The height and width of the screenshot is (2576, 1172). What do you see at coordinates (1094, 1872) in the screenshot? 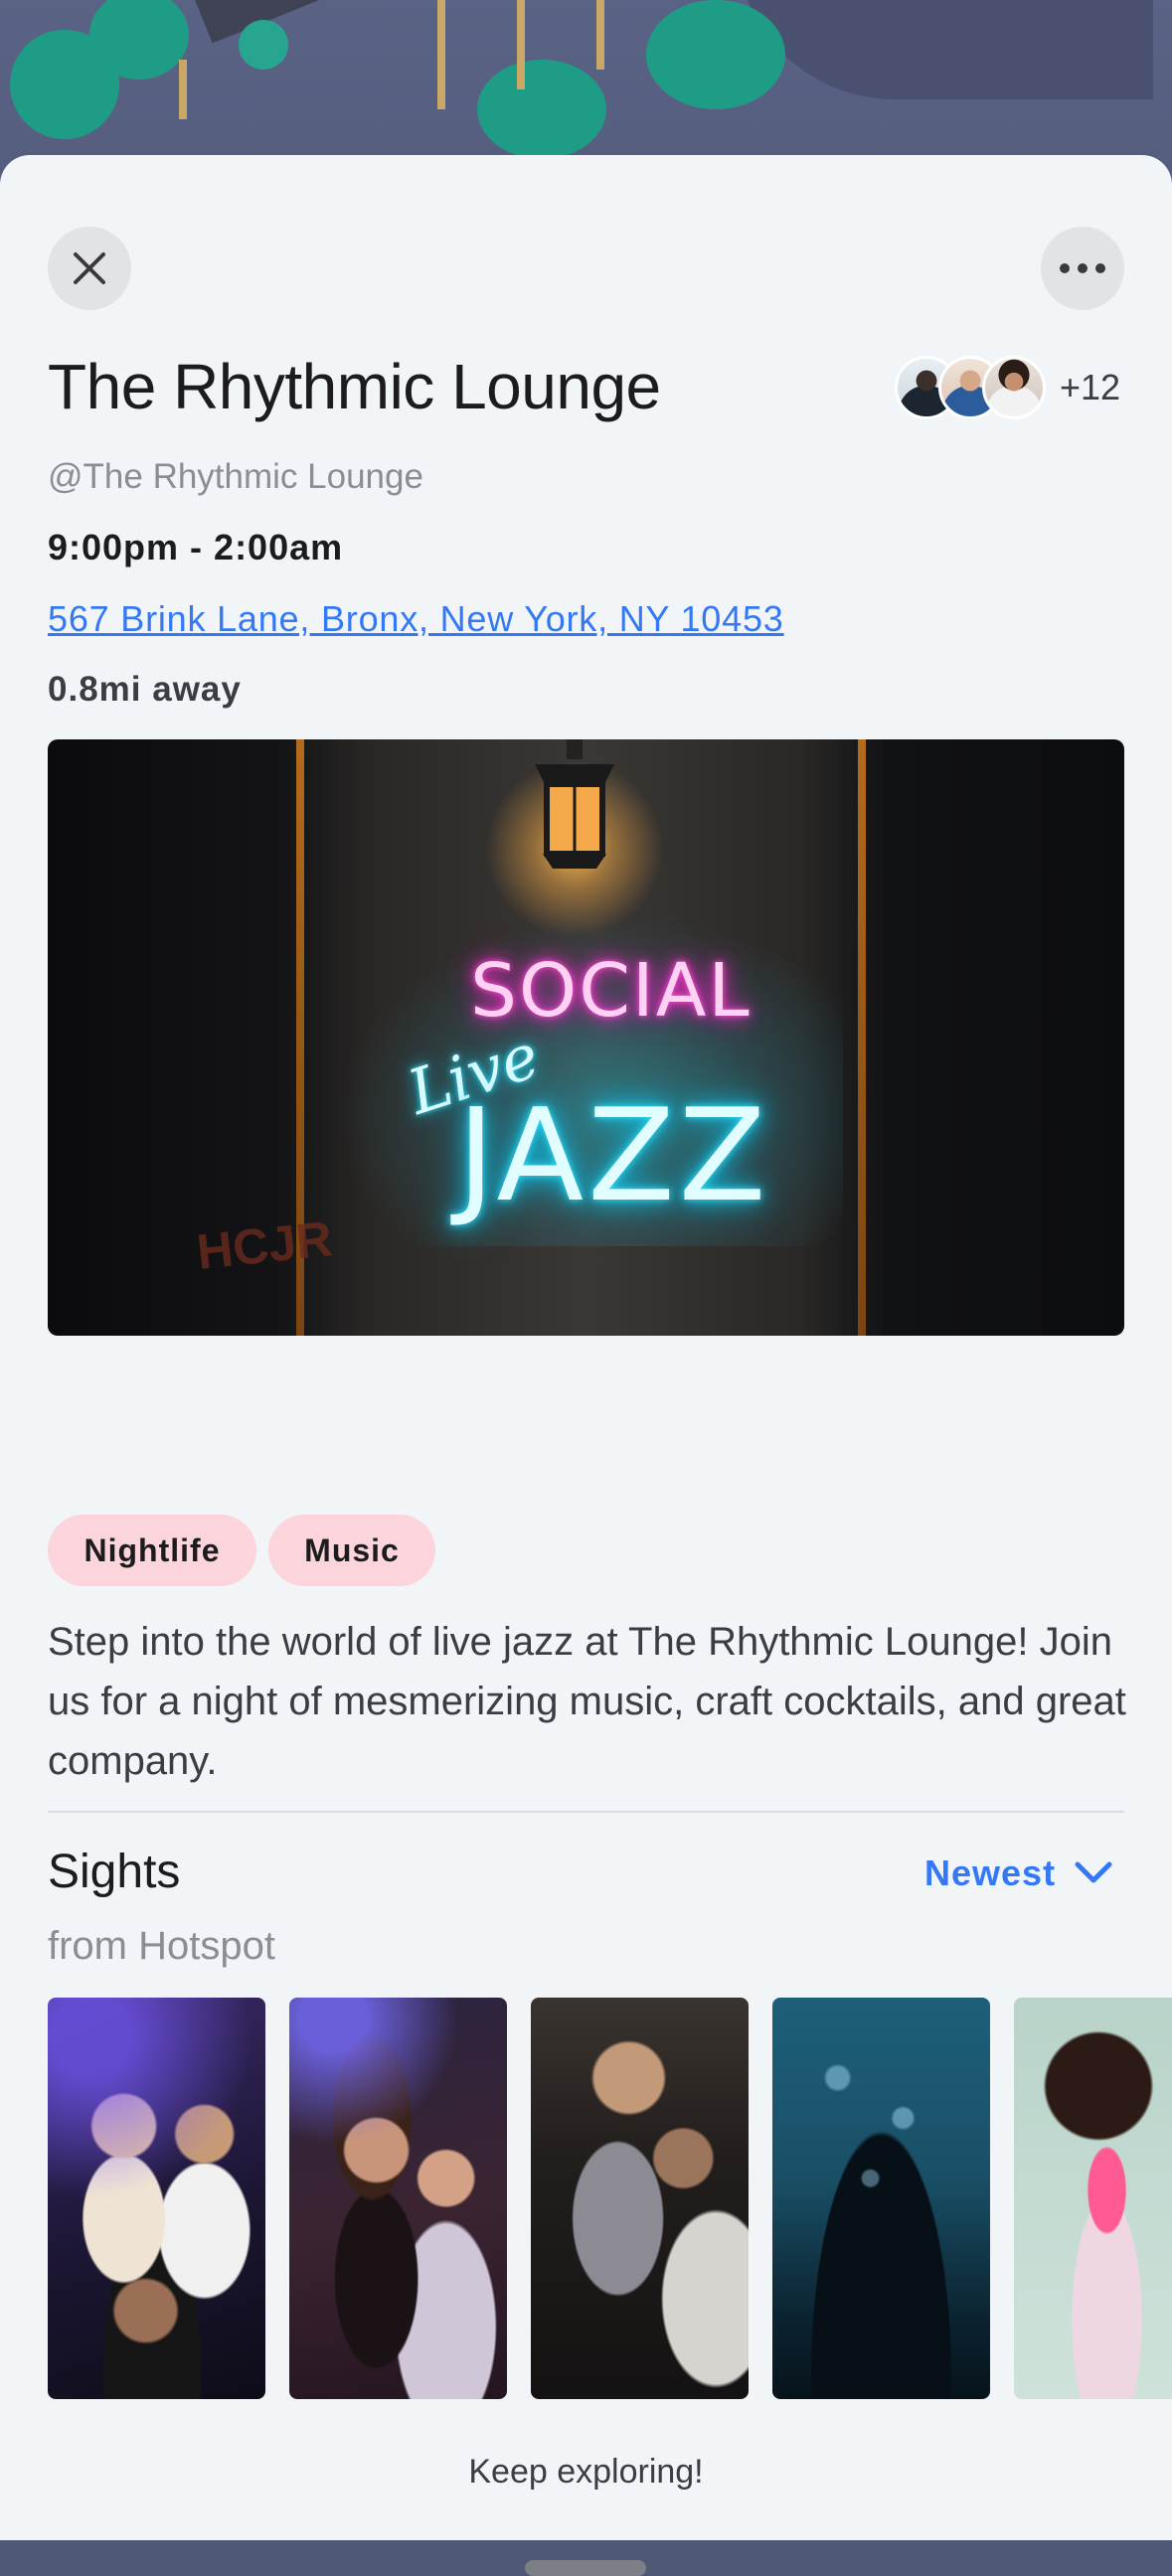
I see `chevron-down-icon` at bounding box center [1094, 1872].